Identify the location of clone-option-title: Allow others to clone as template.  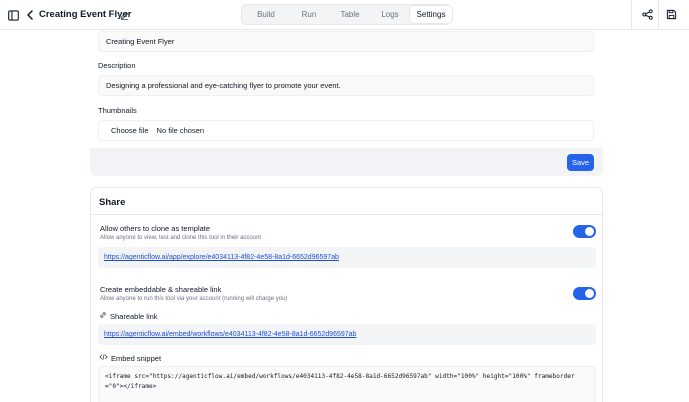
(155, 228).